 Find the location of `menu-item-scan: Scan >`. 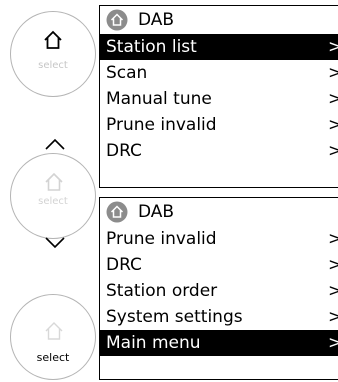

menu-item-scan: Scan > is located at coordinates (219, 73).